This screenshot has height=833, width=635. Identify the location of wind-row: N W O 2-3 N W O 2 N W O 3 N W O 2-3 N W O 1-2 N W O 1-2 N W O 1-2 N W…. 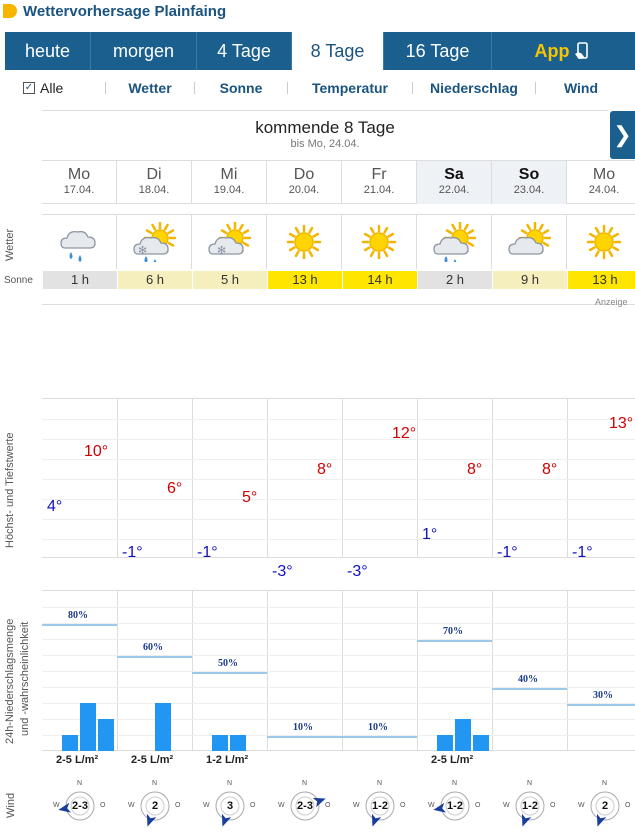
(338, 805).